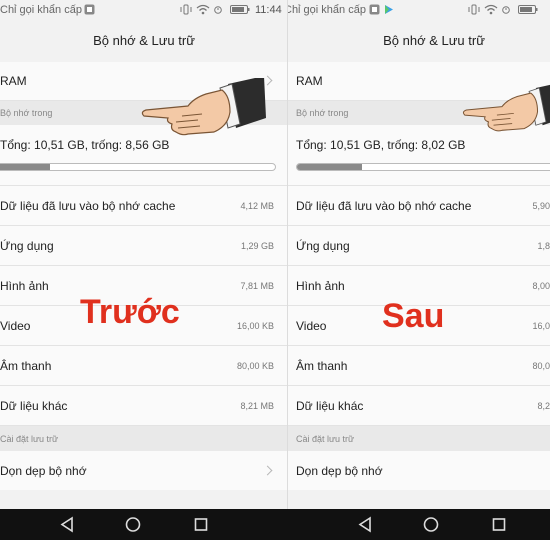 The height and width of the screenshot is (540, 550). Describe the element at coordinates (543, 246) in the screenshot. I see `storage-item-size: 1,8` at that location.